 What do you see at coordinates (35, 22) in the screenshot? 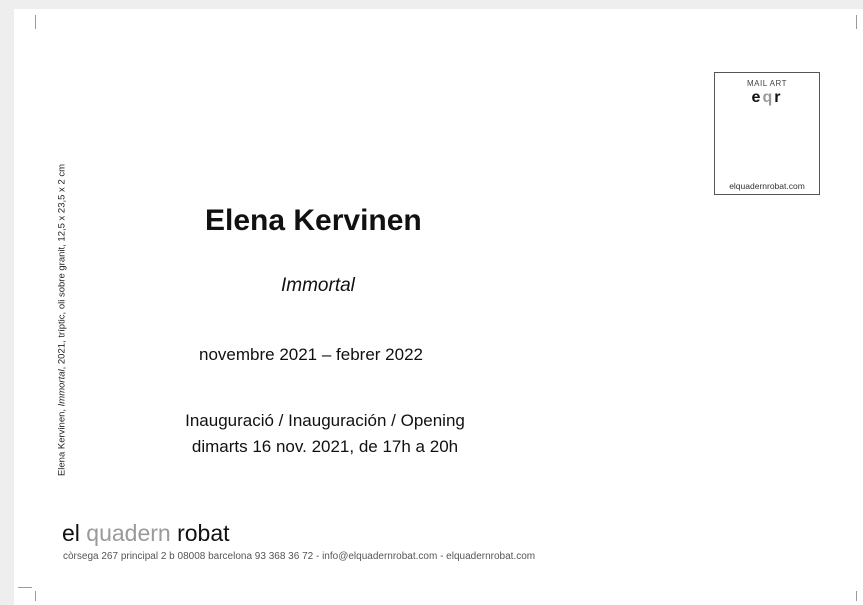
I see `crop-mark-top-left` at bounding box center [35, 22].